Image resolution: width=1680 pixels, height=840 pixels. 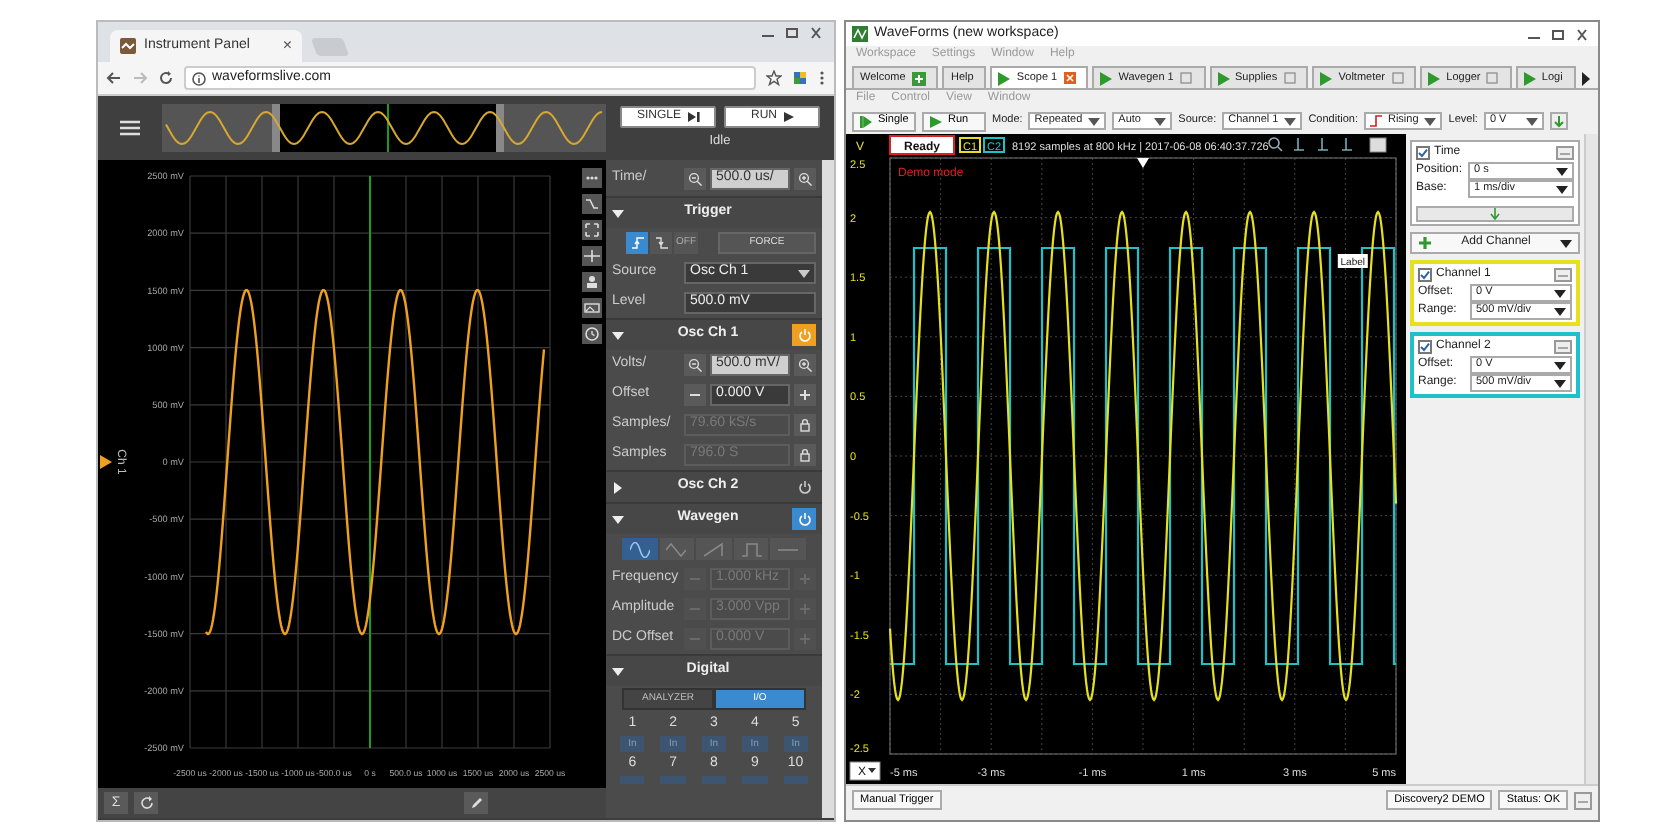 I want to click on refresh-icon, so click(x=146, y=803).